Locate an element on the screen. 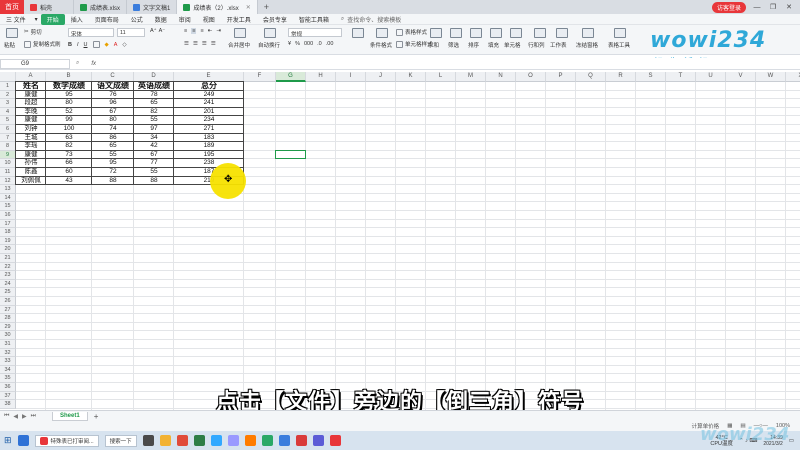 This screenshot has width=800, height=450. freeze-icon is located at coordinates (588, 33).